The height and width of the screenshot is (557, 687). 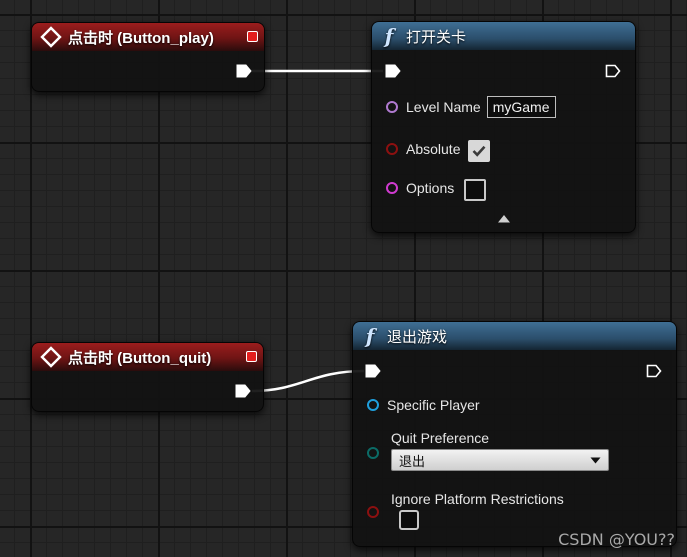 I want to click on pin-label-absolute: Absolute, so click(x=433, y=149).